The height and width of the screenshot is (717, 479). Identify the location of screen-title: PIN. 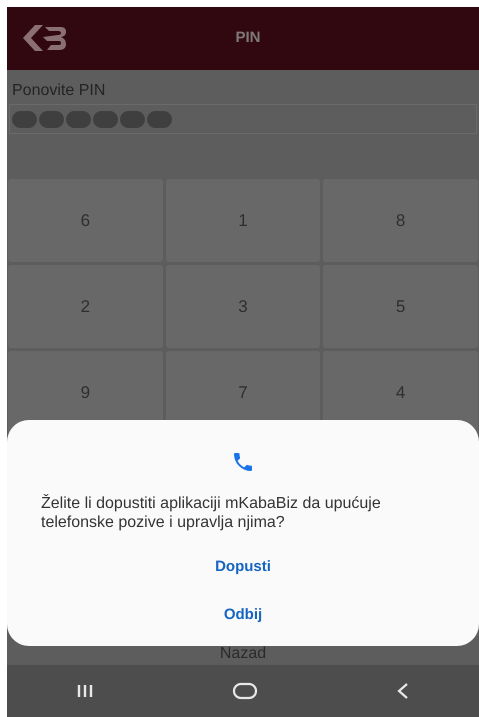
(247, 38).